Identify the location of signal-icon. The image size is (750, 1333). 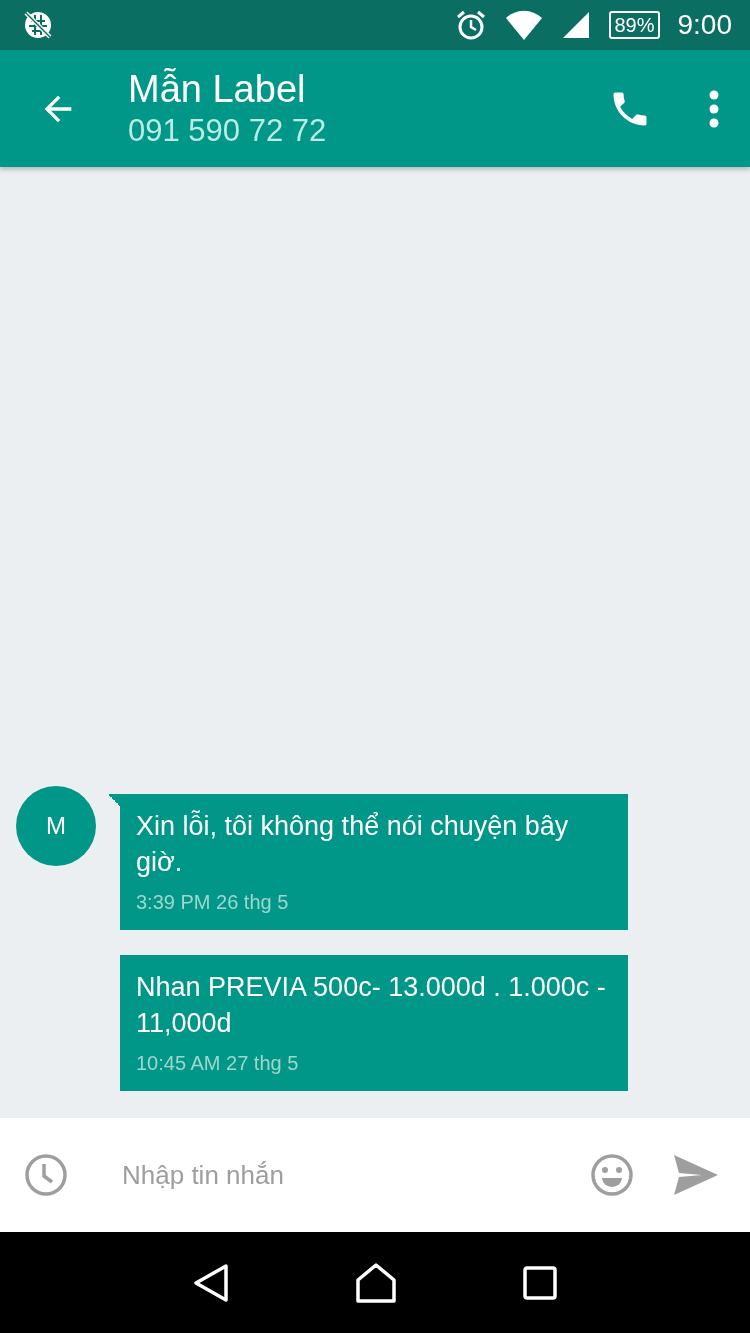
(576, 25).